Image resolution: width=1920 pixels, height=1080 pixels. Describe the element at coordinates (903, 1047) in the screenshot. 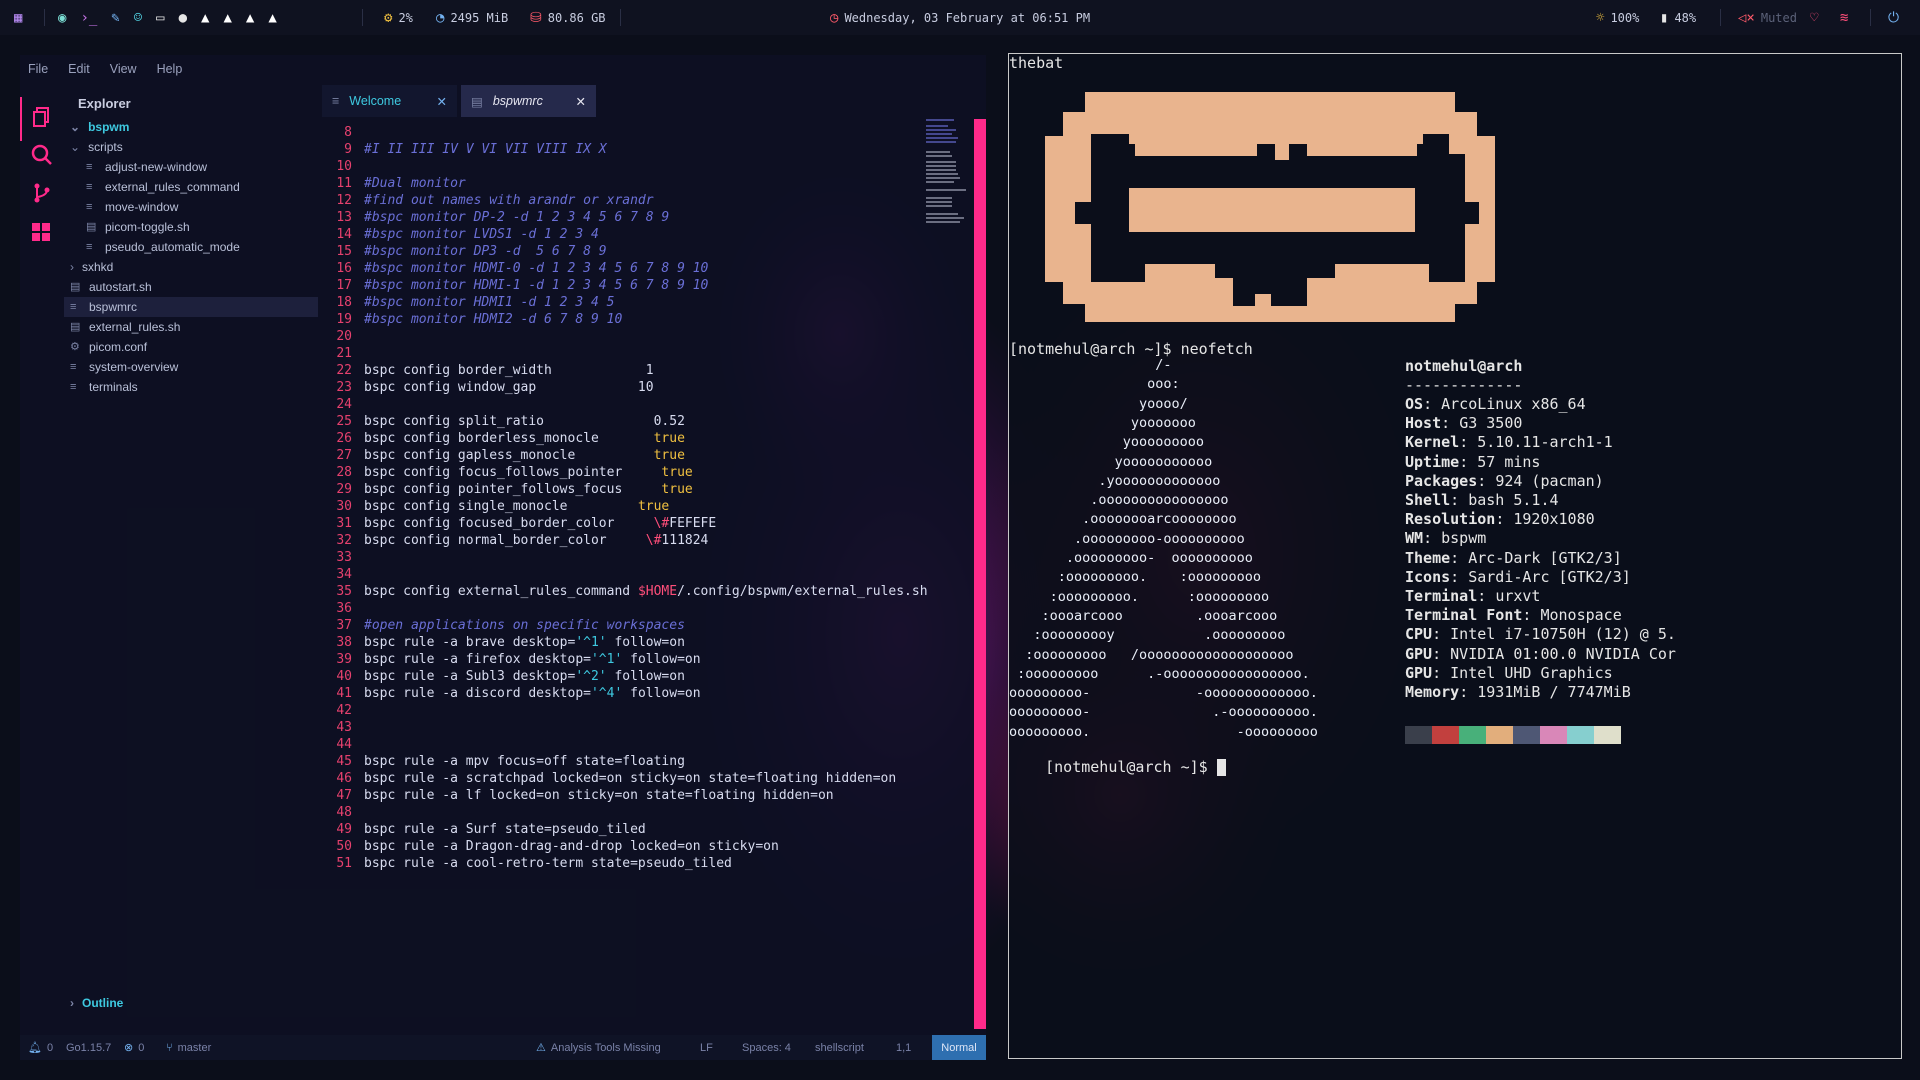

I see `cursor-position-status: 1,1` at that location.